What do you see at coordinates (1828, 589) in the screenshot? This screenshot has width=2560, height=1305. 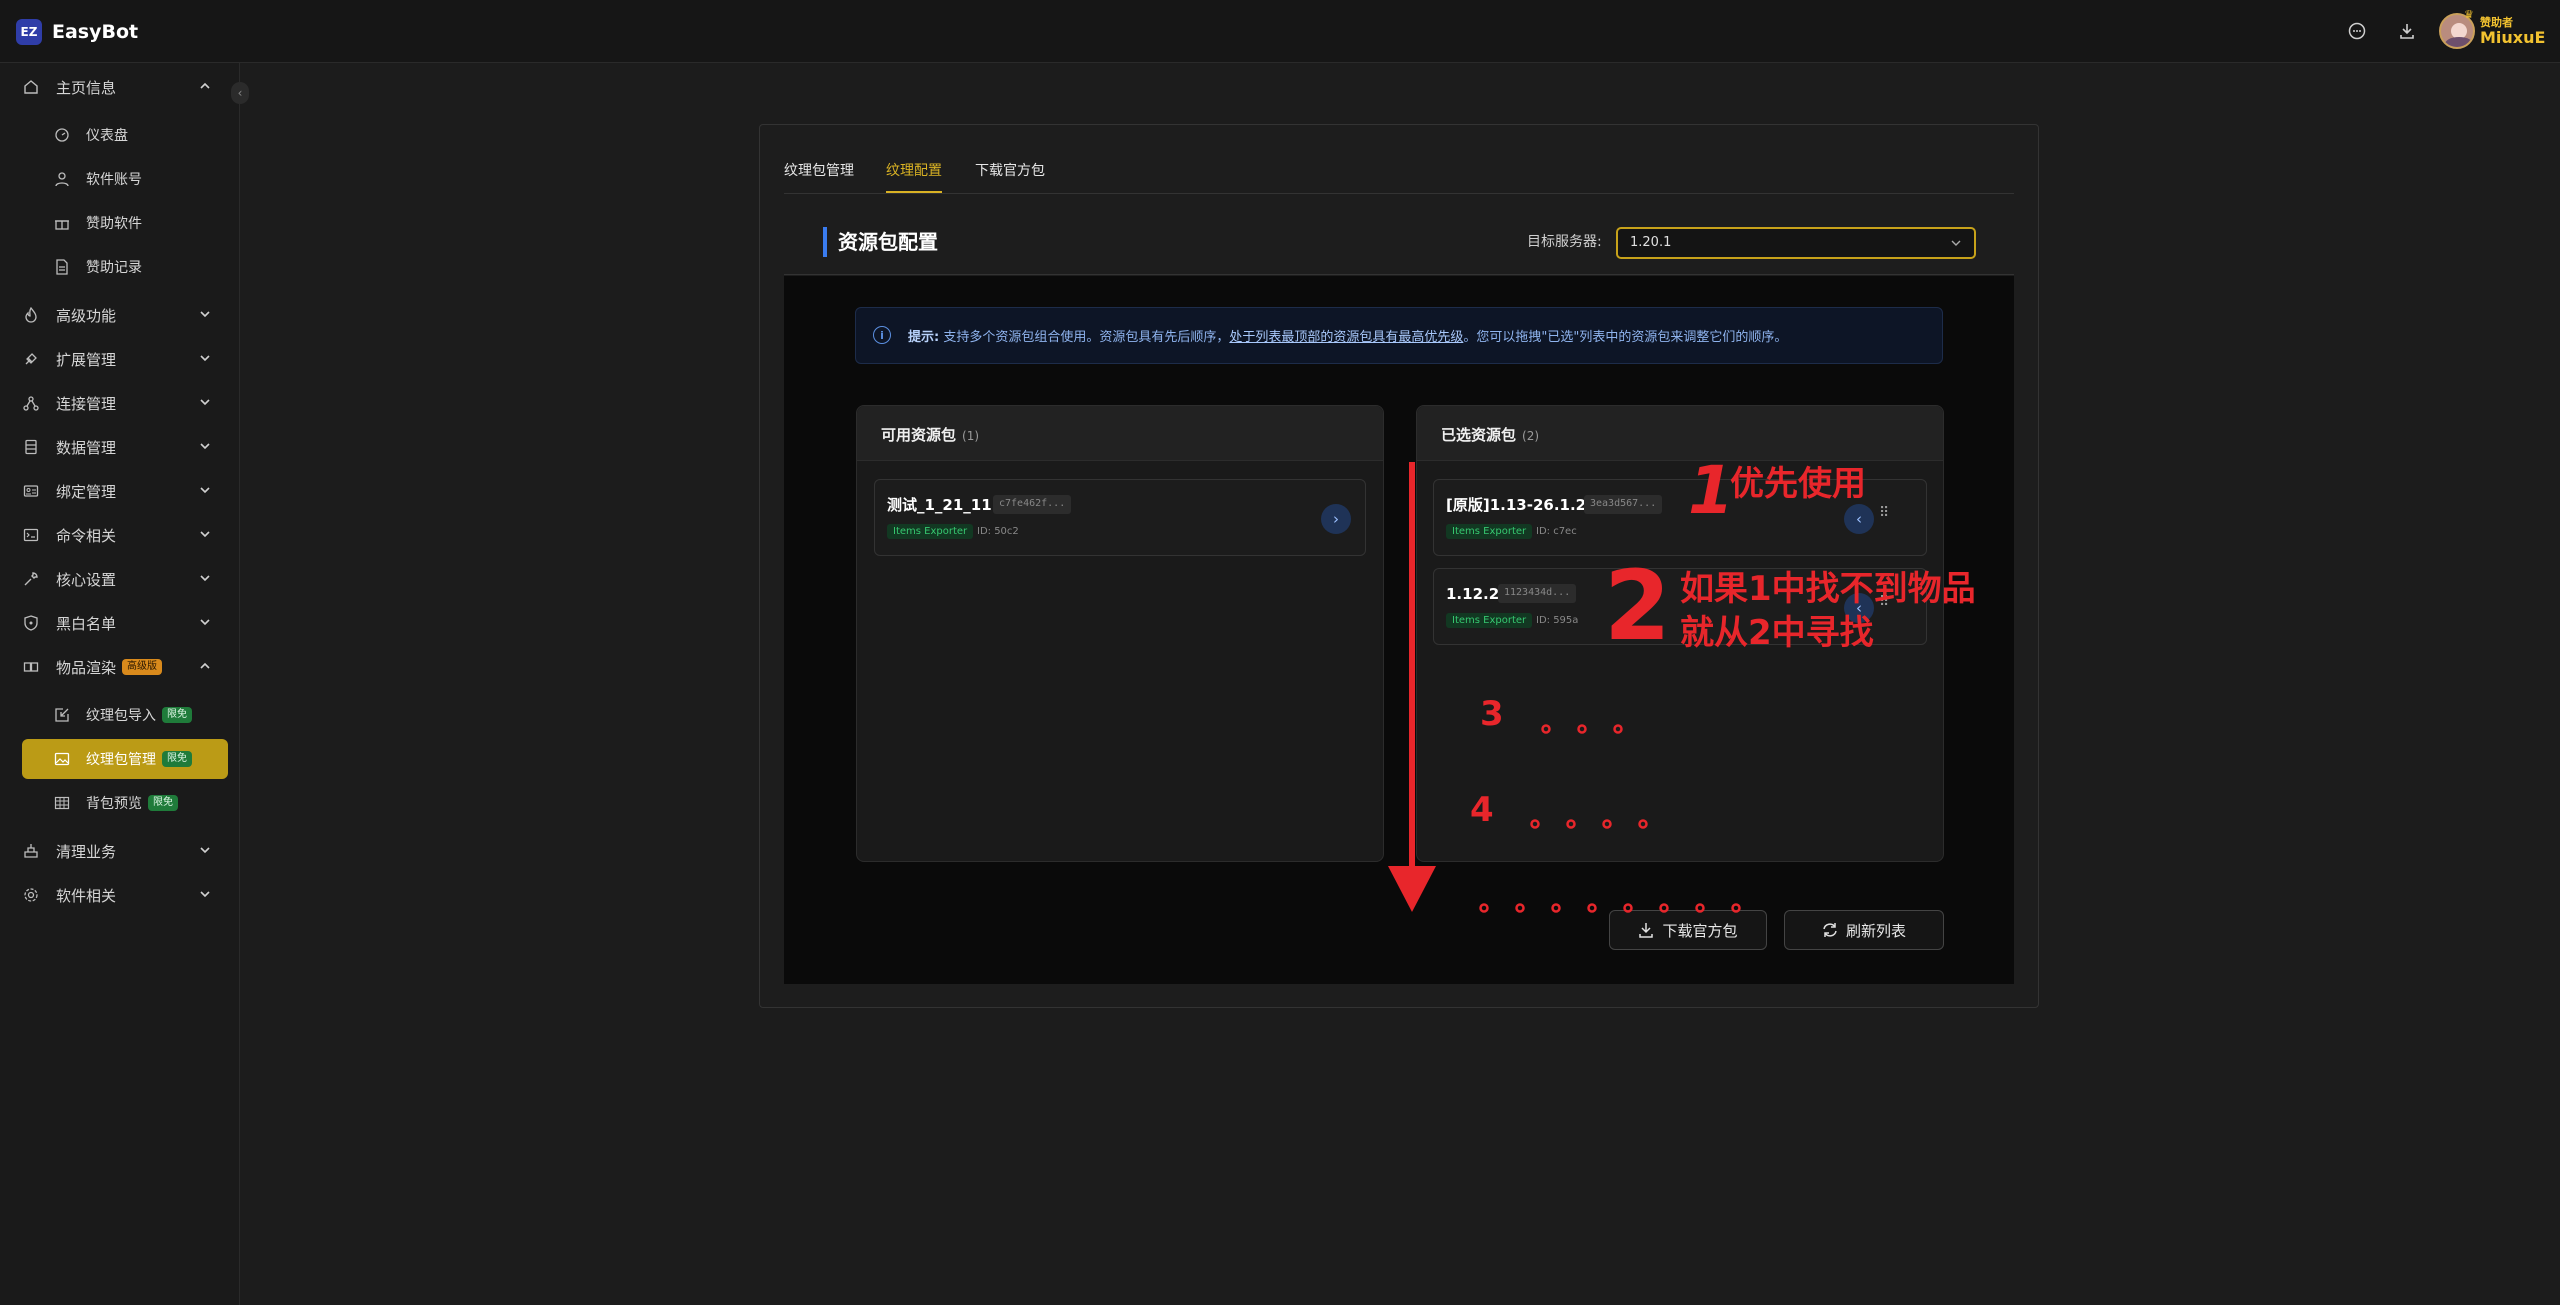 I see `annotation-fallback-text-1: 如果1中找不到物品` at bounding box center [1828, 589].